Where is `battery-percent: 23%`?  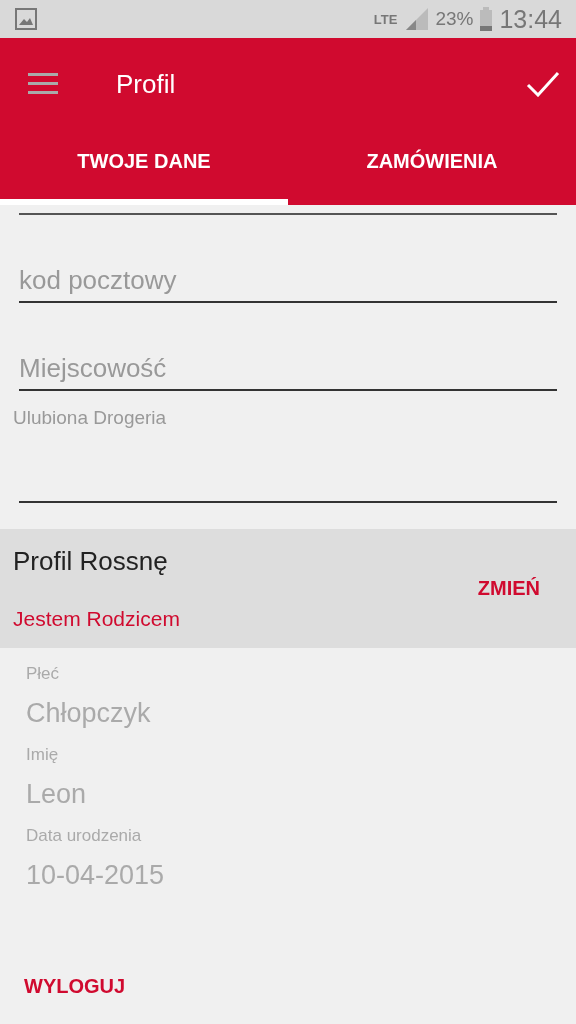
battery-percent: 23% is located at coordinates (454, 19).